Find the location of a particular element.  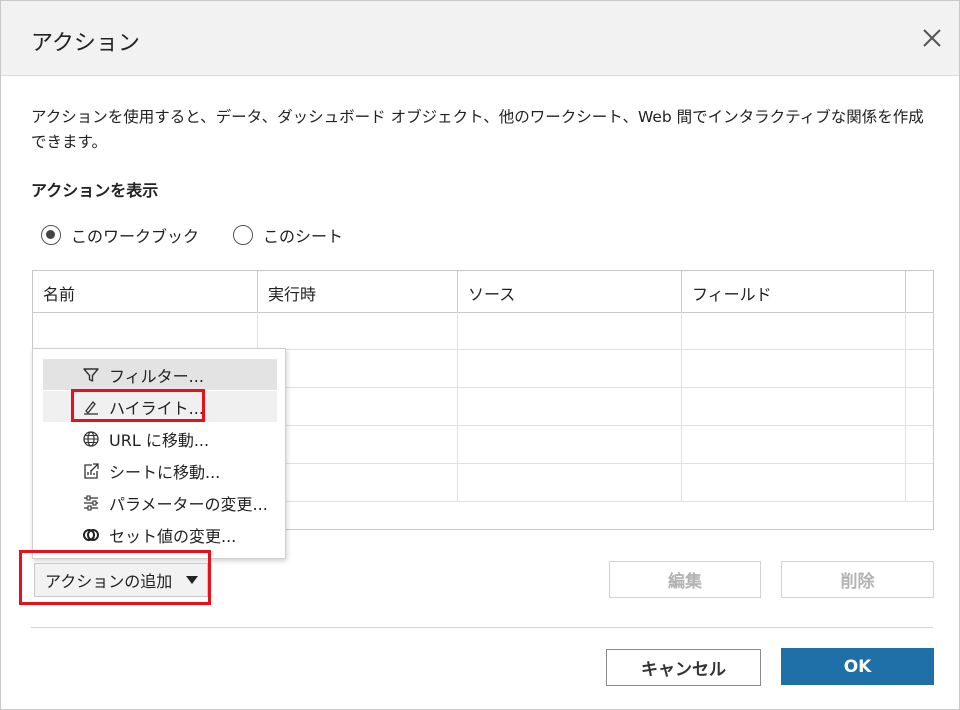

radio-workbook-label: このワークブック is located at coordinates (135, 236).